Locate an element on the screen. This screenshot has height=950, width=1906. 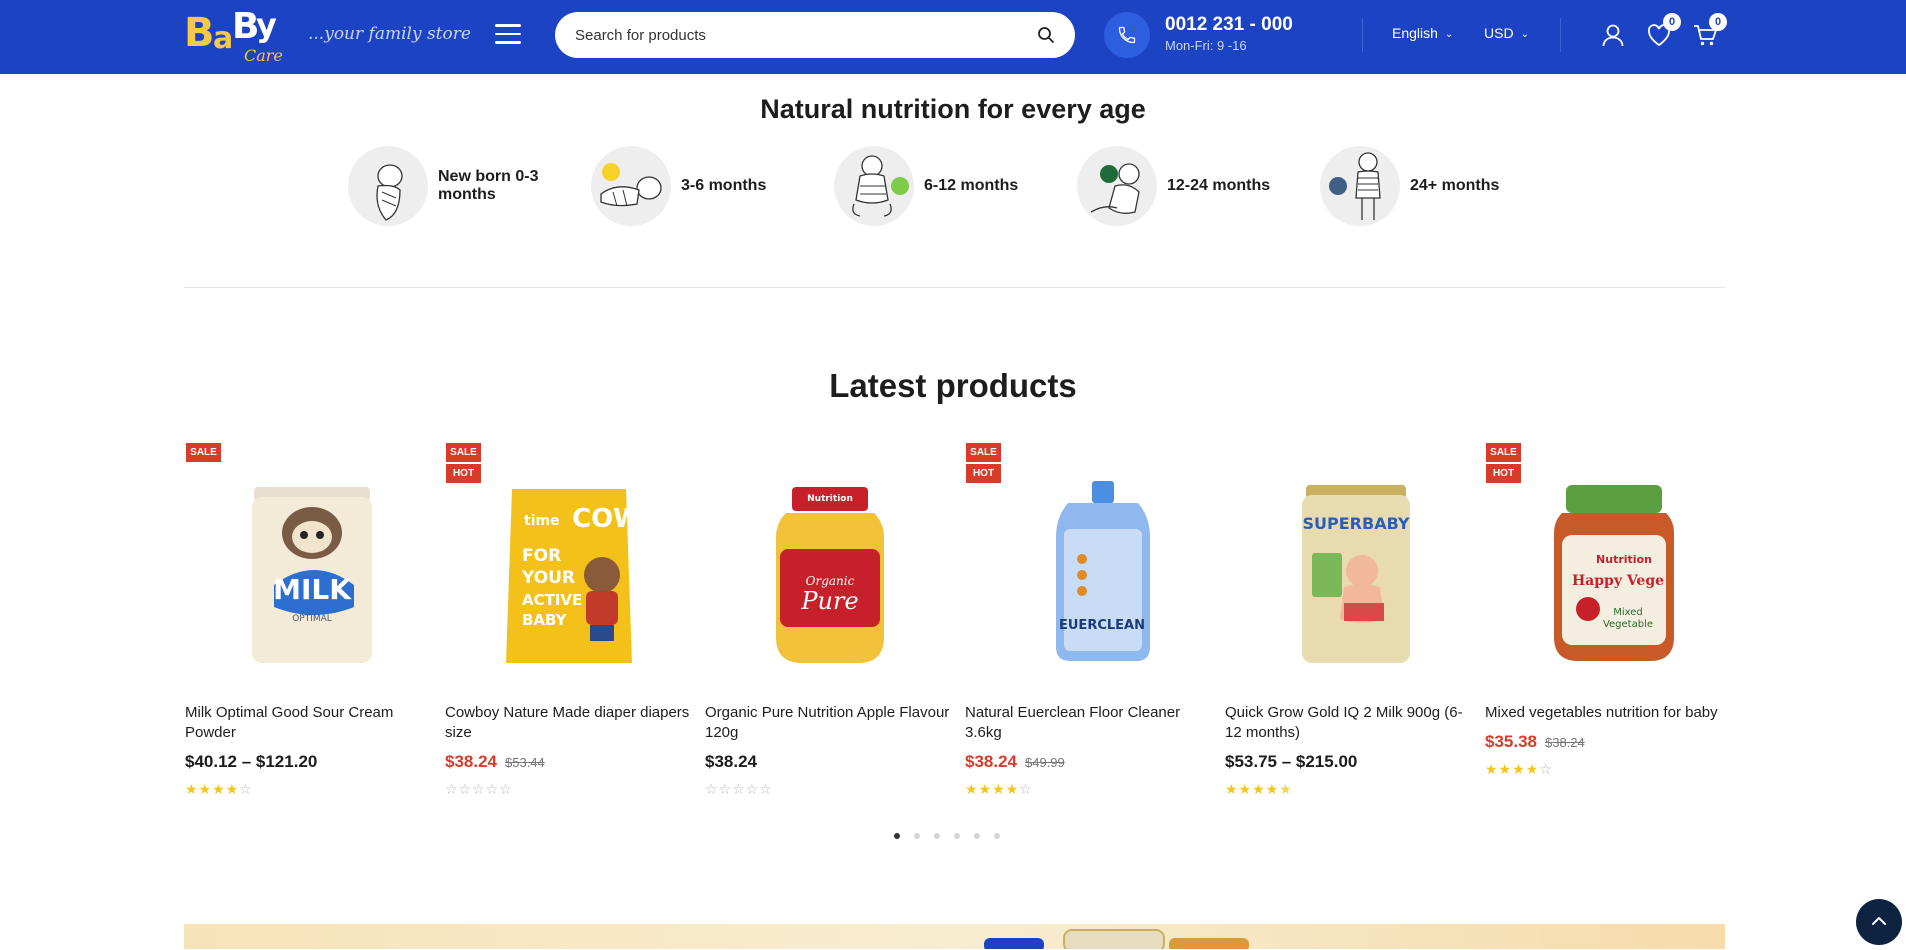
search-bar is located at coordinates (815, 35).